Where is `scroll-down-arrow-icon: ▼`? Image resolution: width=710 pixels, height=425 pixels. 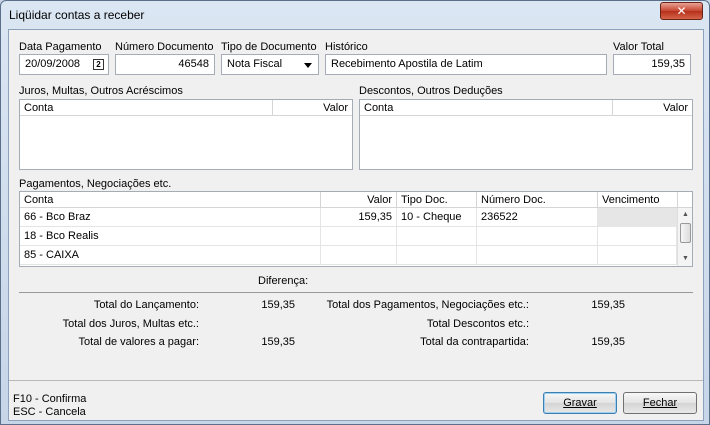 scroll-down-arrow-icon: ▼ is located at coordinates (685, 259).